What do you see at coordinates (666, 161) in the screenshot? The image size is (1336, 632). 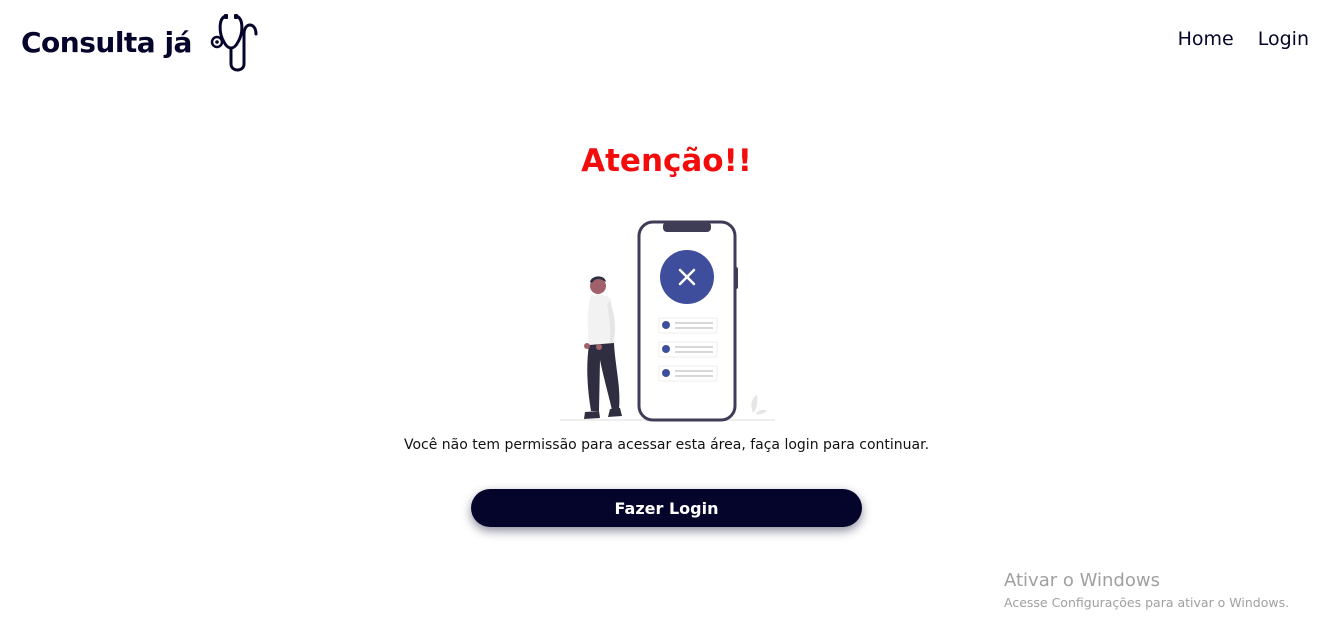 I see `alert-title: Atenção!!` at bounding box center [666, 161].